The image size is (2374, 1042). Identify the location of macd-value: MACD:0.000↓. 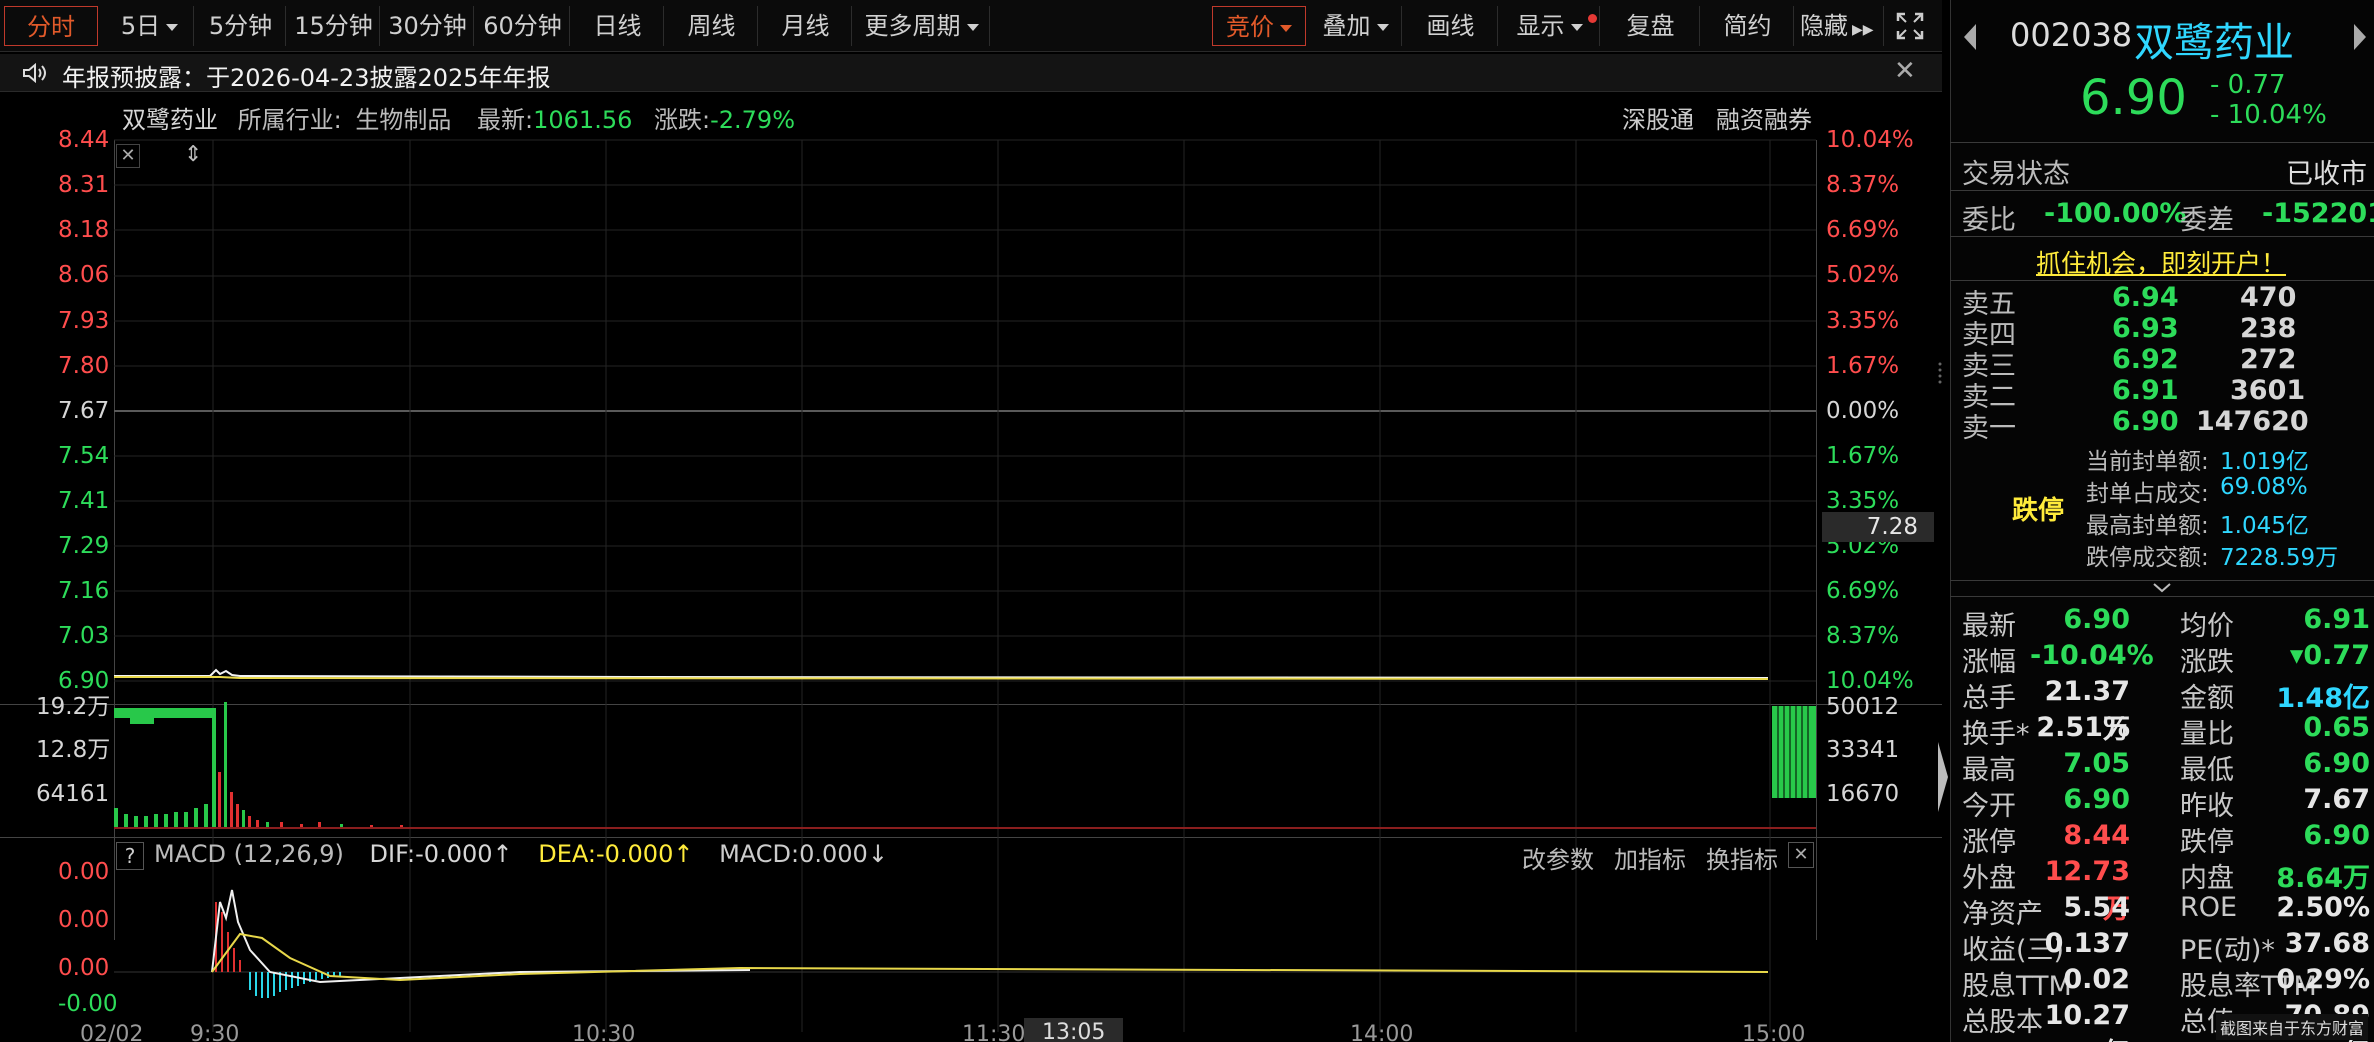
(803, 854).